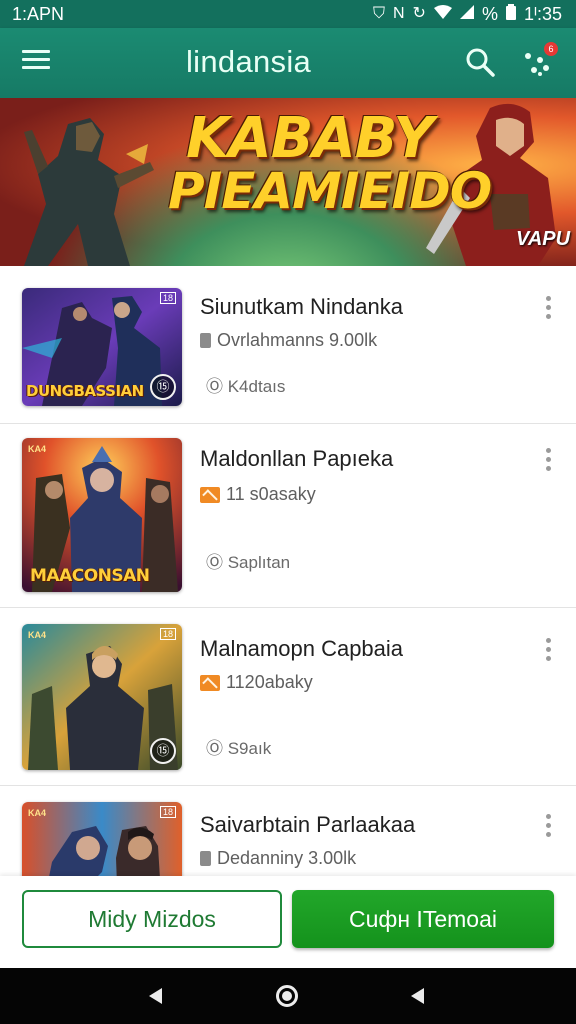  I want to click on item-meta: 1120abaky, so click(256, 682).